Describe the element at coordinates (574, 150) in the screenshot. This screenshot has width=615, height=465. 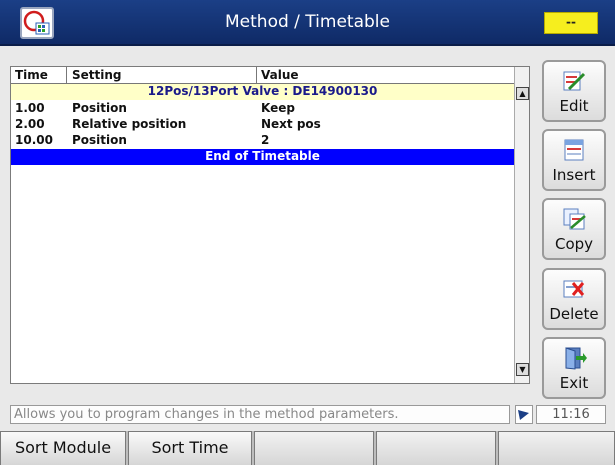
I see `insert-row-icon` at that location.